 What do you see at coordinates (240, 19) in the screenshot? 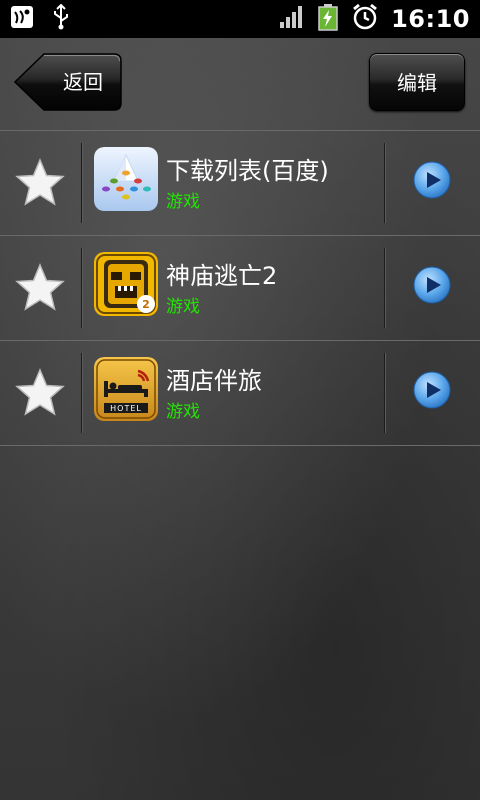
I see `status-bar: 16:10` at bounding box center [240, 19].